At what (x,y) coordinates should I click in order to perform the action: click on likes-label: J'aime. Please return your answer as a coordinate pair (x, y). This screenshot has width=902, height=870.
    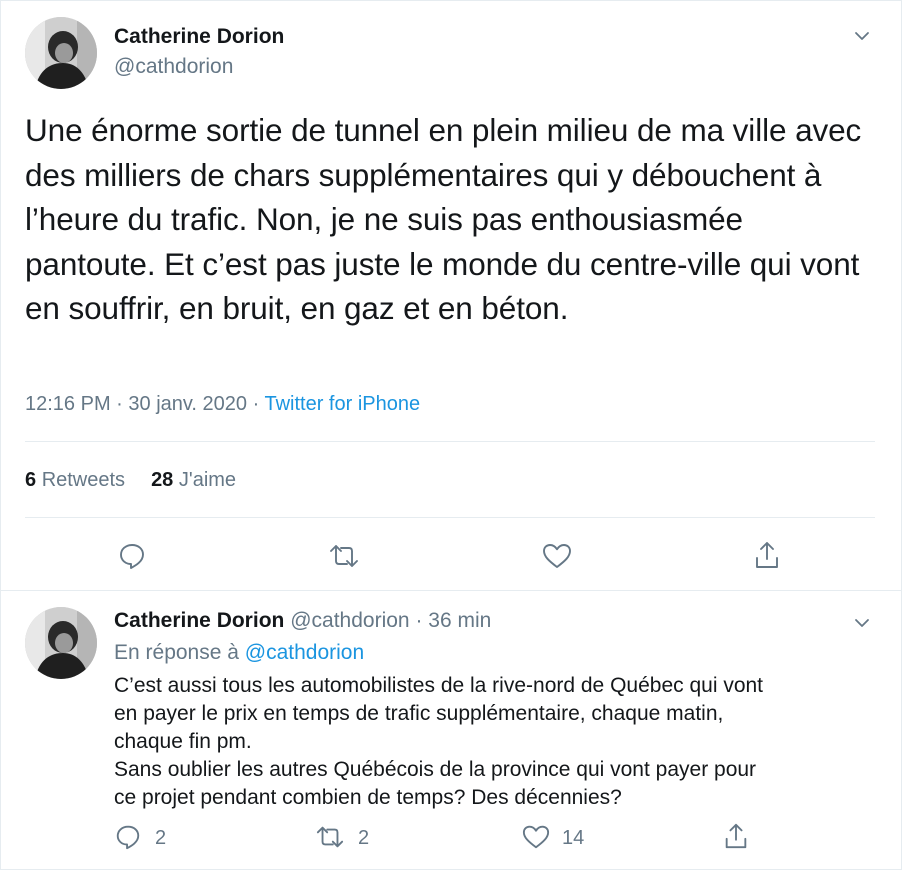
    Looking at the image, I should click on (207, 480).